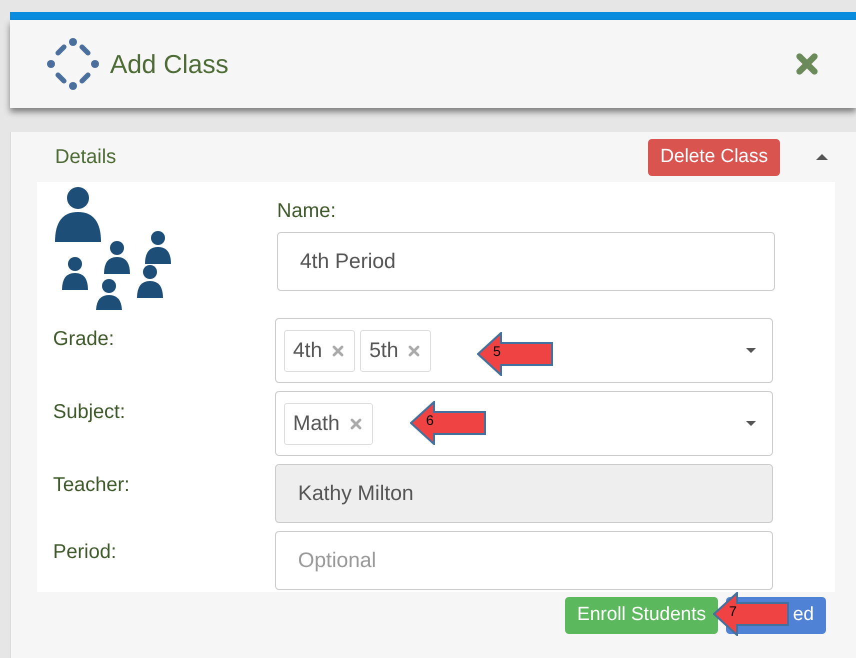 The width and height of the screenshot is (856, 658). What do you see at coordinates (714, 157) in the screenshot?
I see `delete-class-button: Delete Class` at bounding box center [714, 157].